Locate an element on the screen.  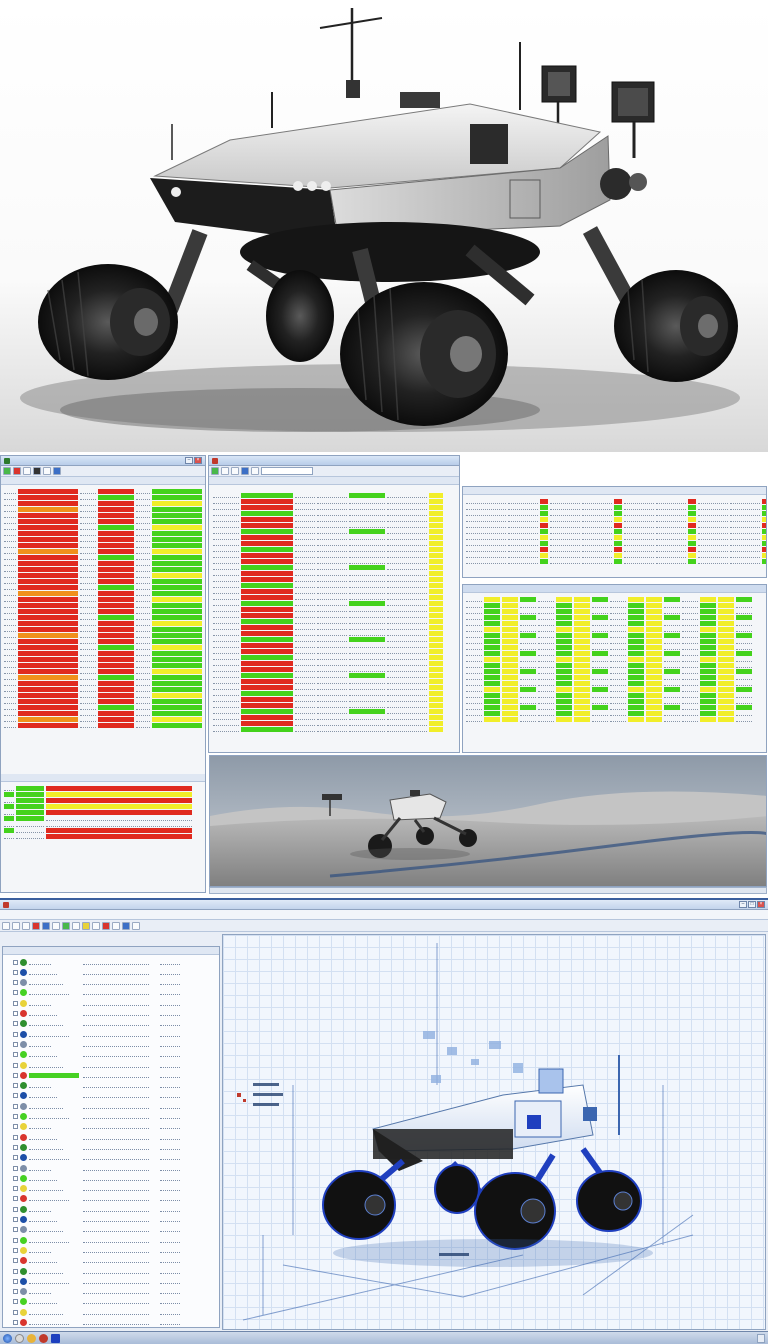
rotate-icon is located at coordinates (46, 925).